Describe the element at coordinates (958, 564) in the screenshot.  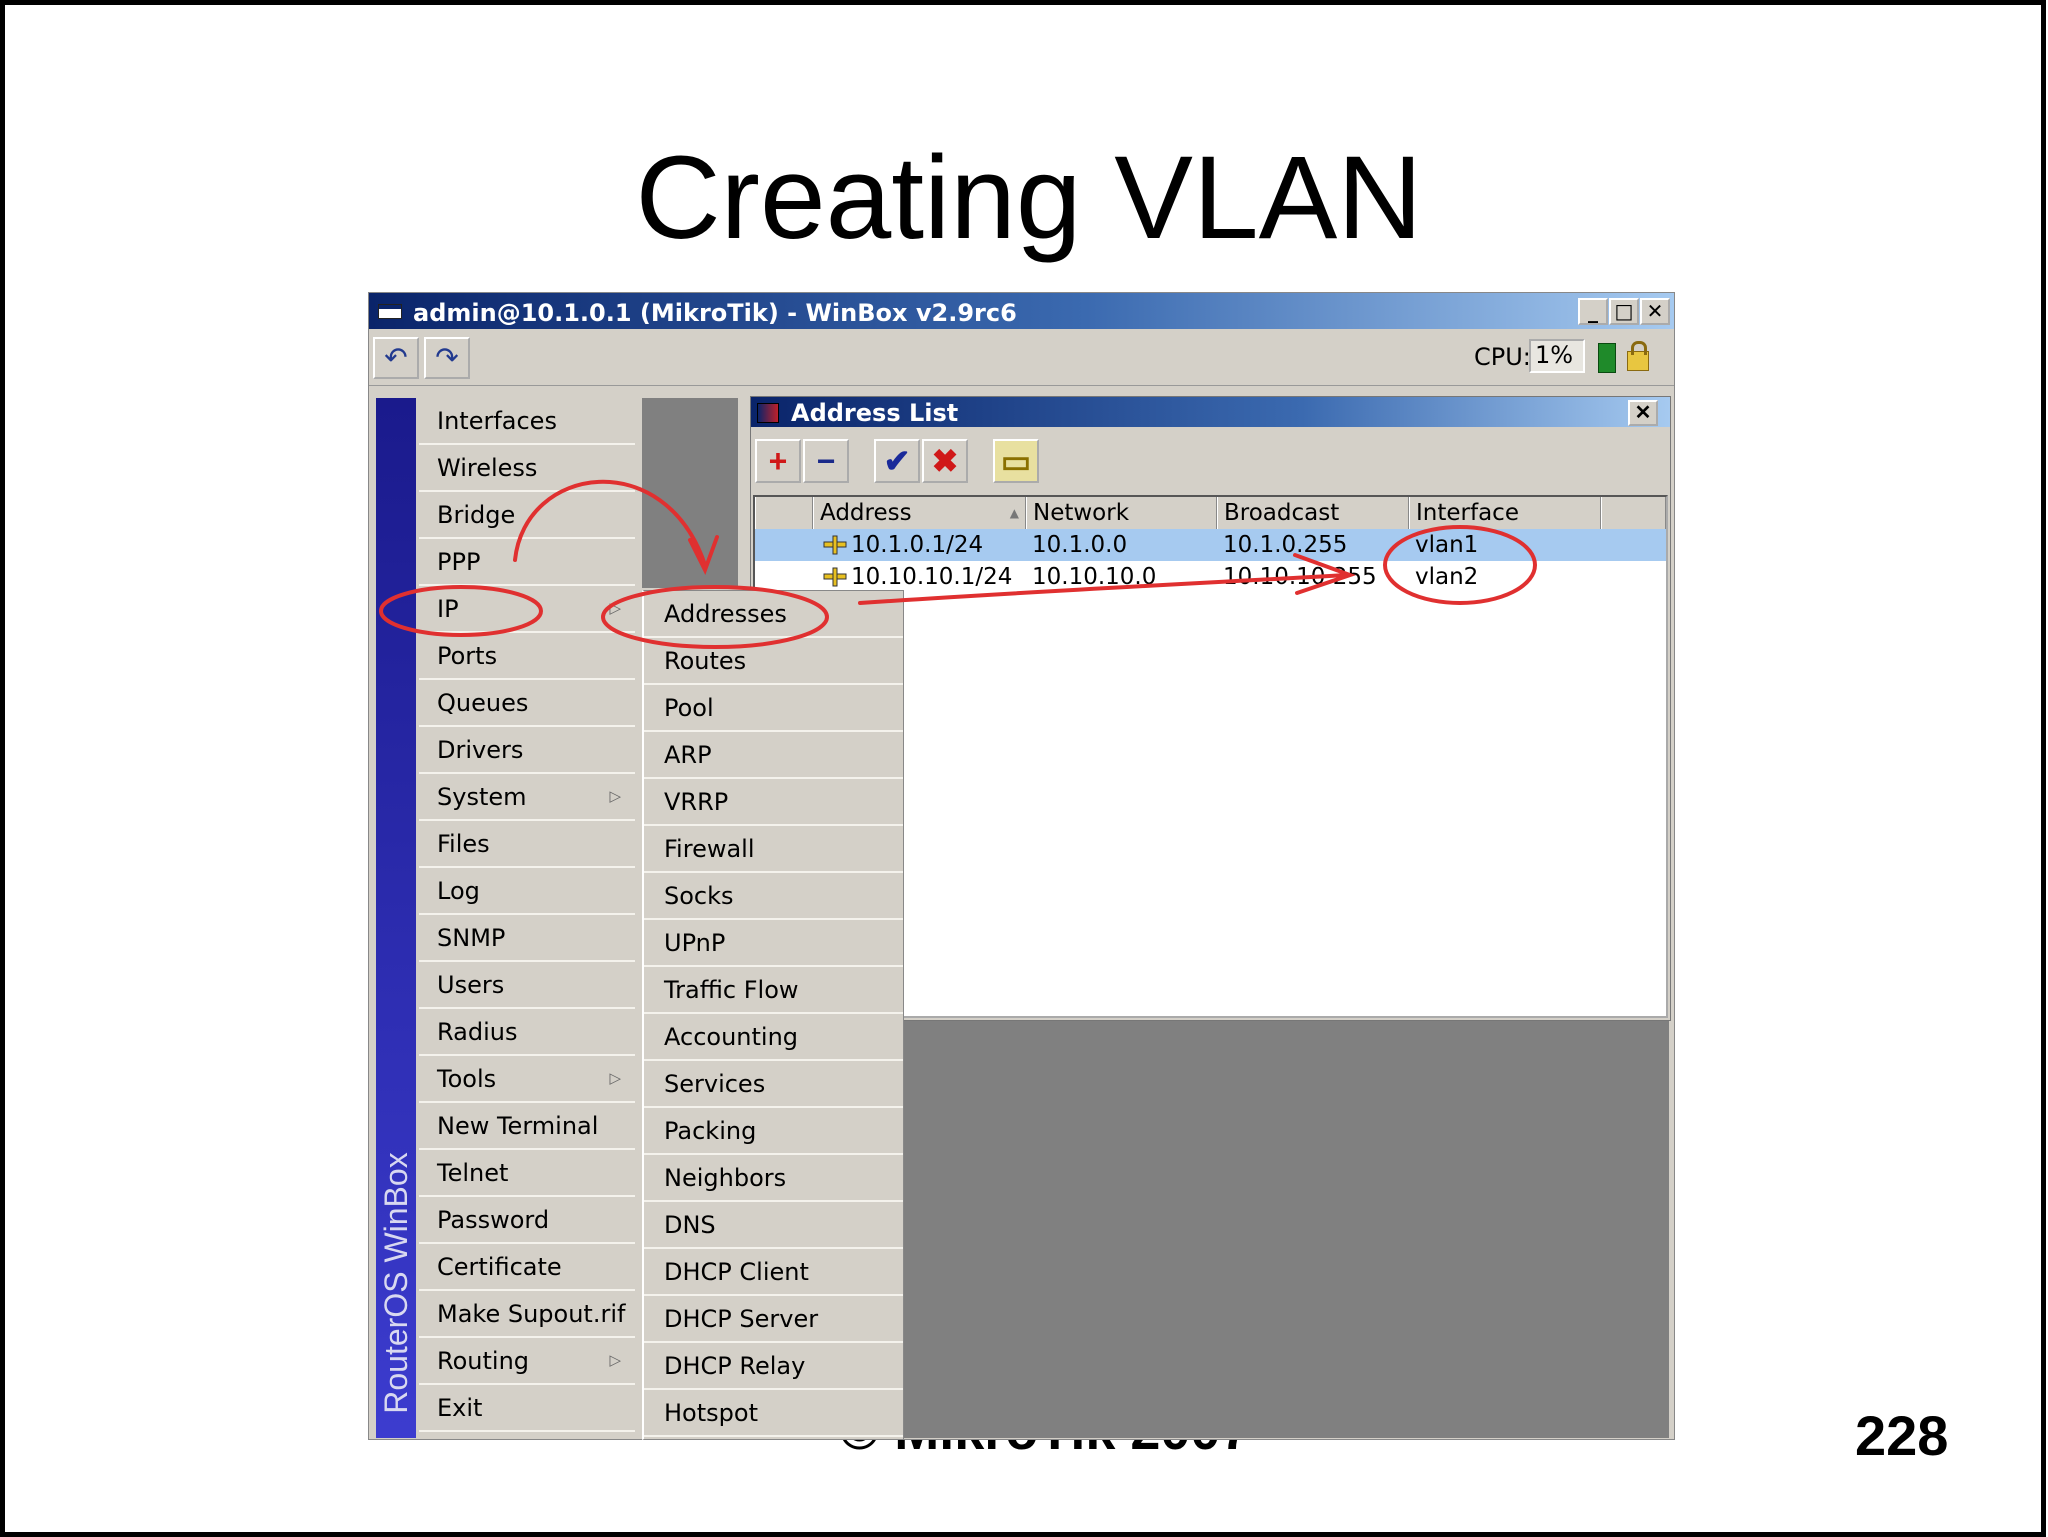
I see `annotation-overlay` at that location.